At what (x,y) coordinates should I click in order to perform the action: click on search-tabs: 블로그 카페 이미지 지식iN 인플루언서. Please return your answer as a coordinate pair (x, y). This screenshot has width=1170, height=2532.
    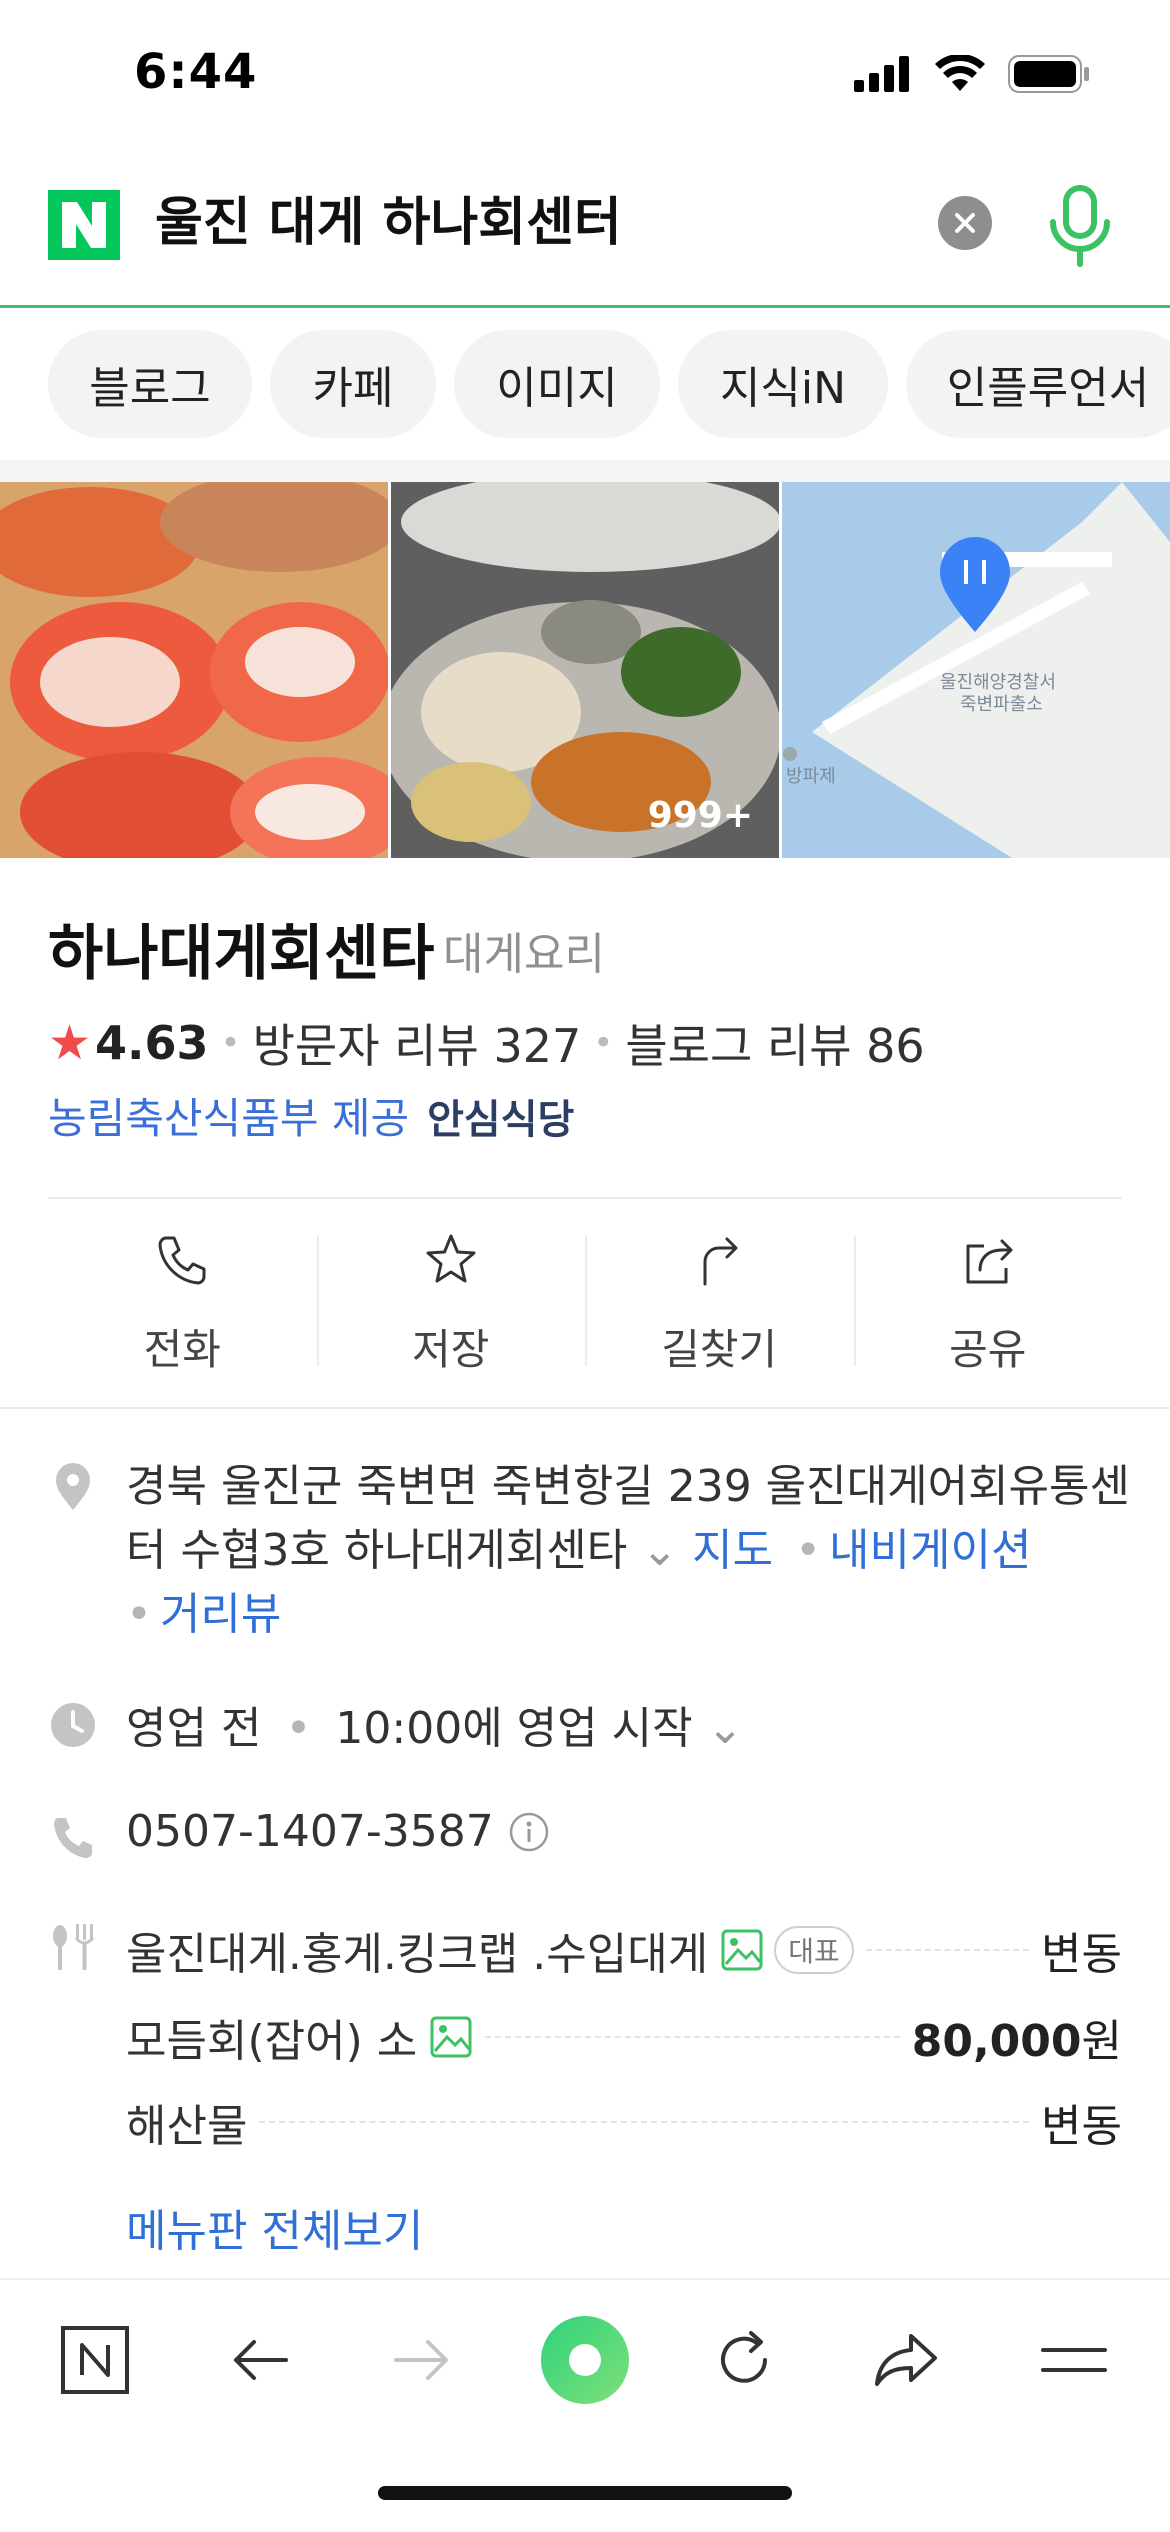
    Looking at the image, I should click on (585, 385).